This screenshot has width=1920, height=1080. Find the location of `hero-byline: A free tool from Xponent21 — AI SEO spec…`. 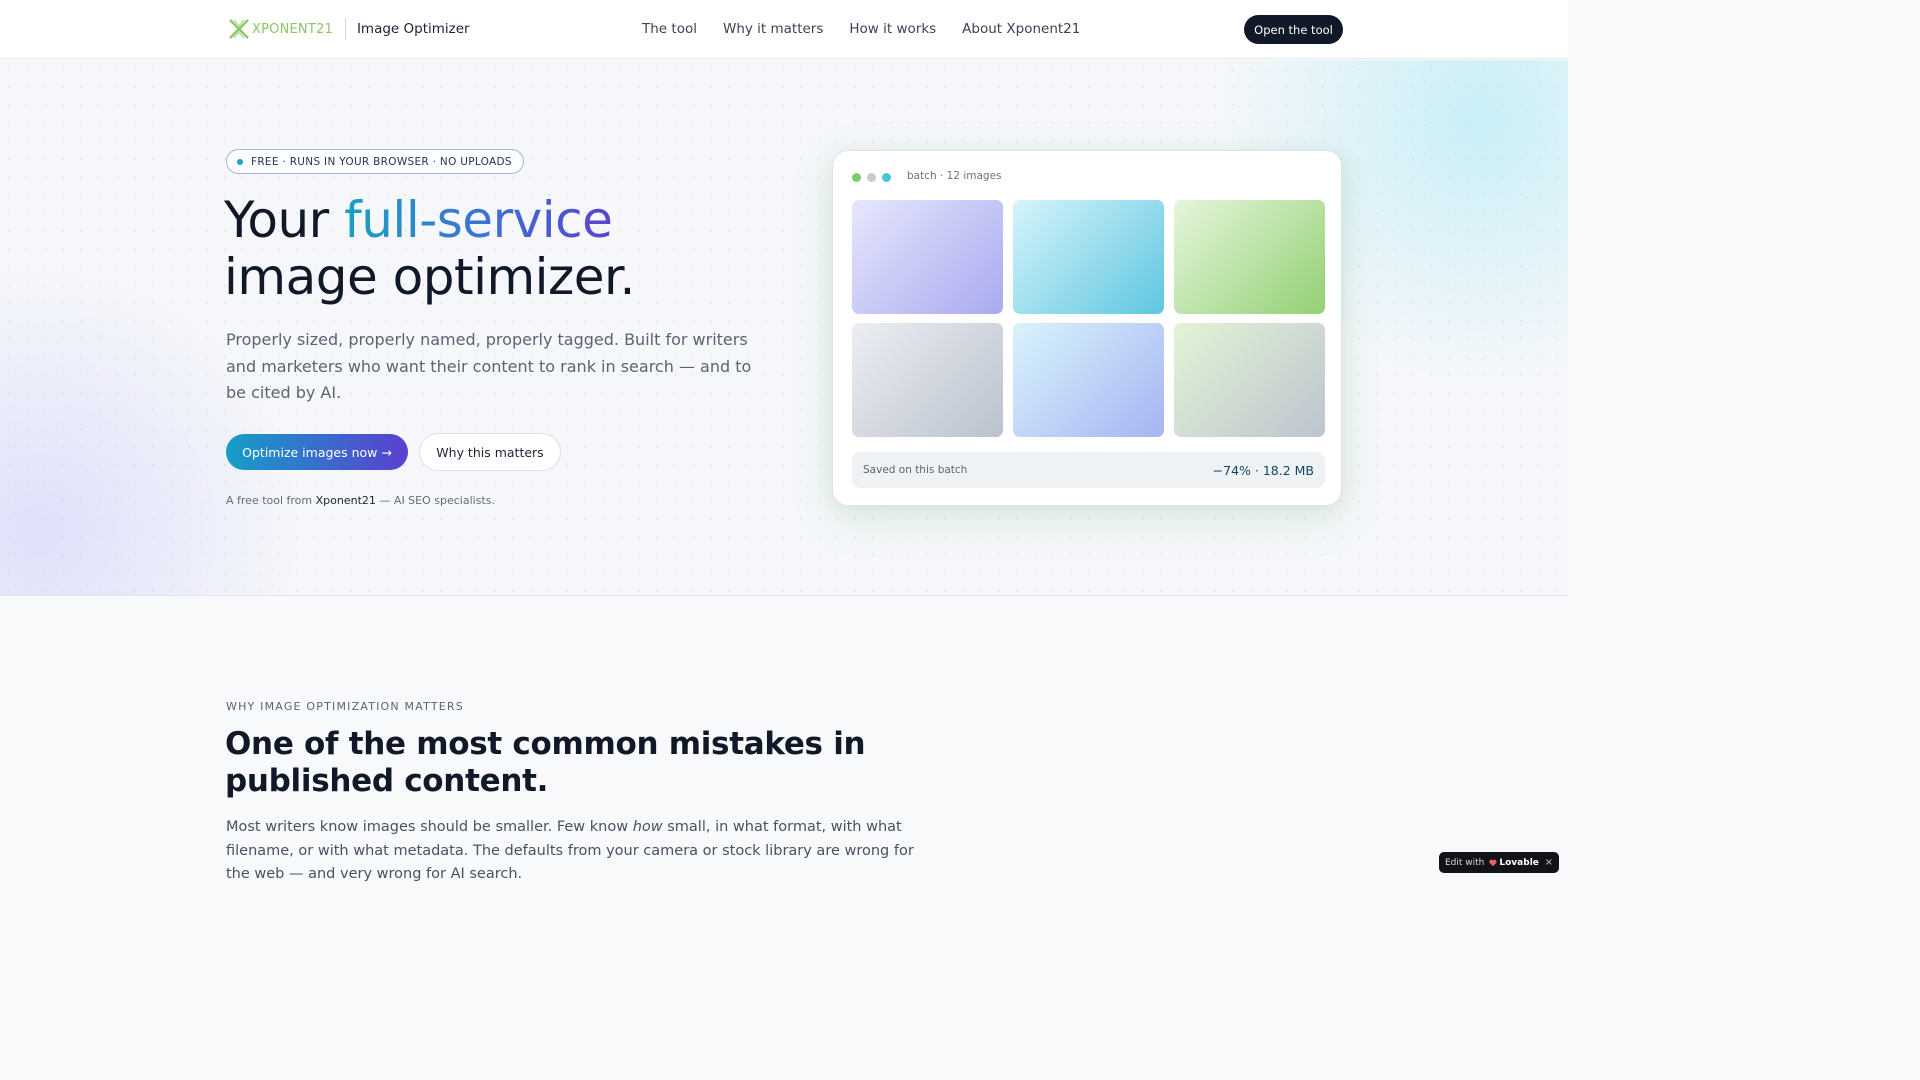

hero-byline: A free tool from Xponent21 — AI SEO spec… is located at coordinates (360, 500).